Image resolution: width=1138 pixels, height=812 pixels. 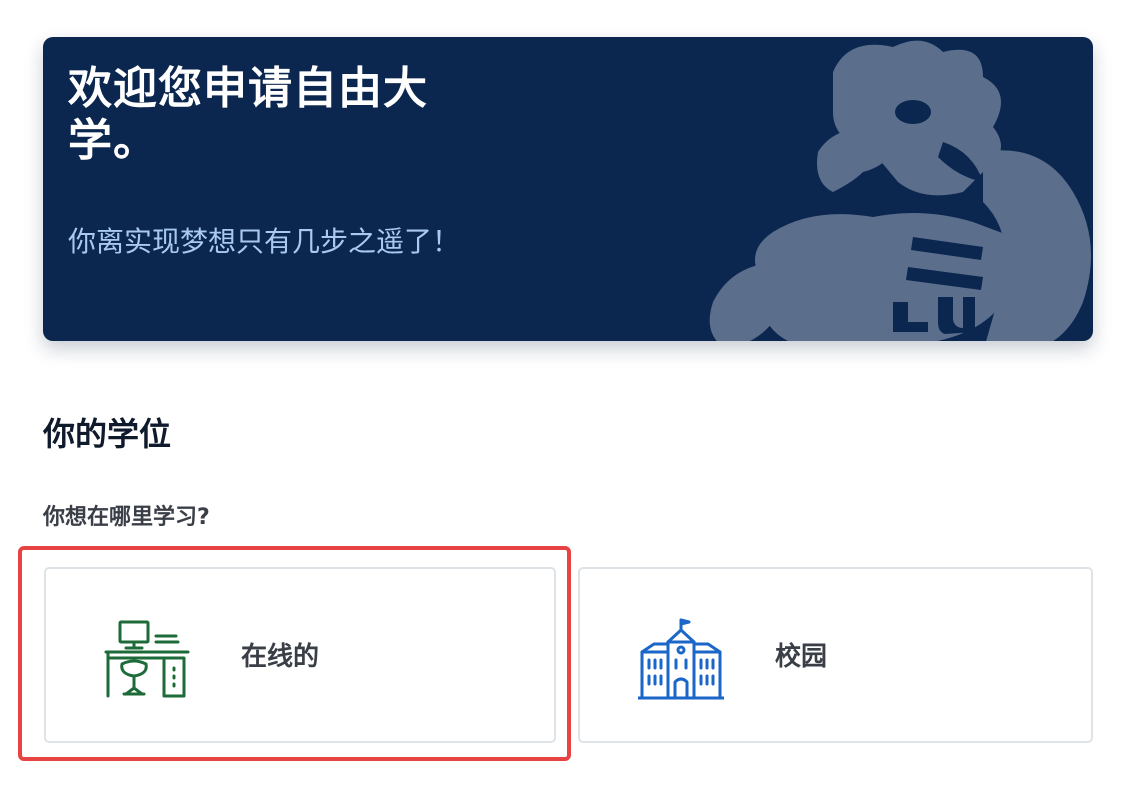 I want to click on hero-title: 欢迎您申请自由大学。, so click(x=248, y=114).